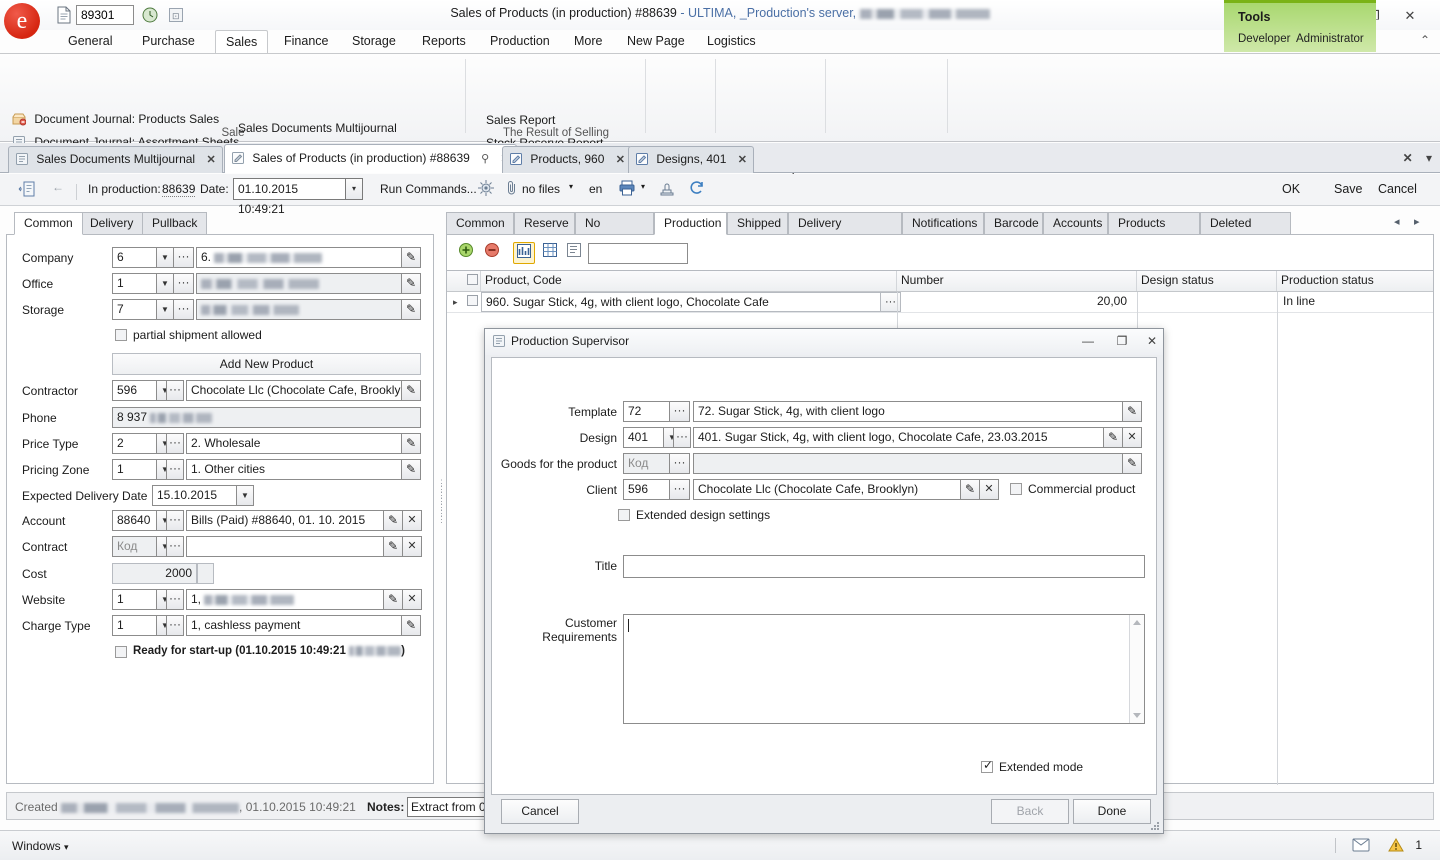  What do you see at coordinates (1408, 158) in the screenshot?
I see `close-all-tabs-icon: ✕` at bounding box center [1408, 158].